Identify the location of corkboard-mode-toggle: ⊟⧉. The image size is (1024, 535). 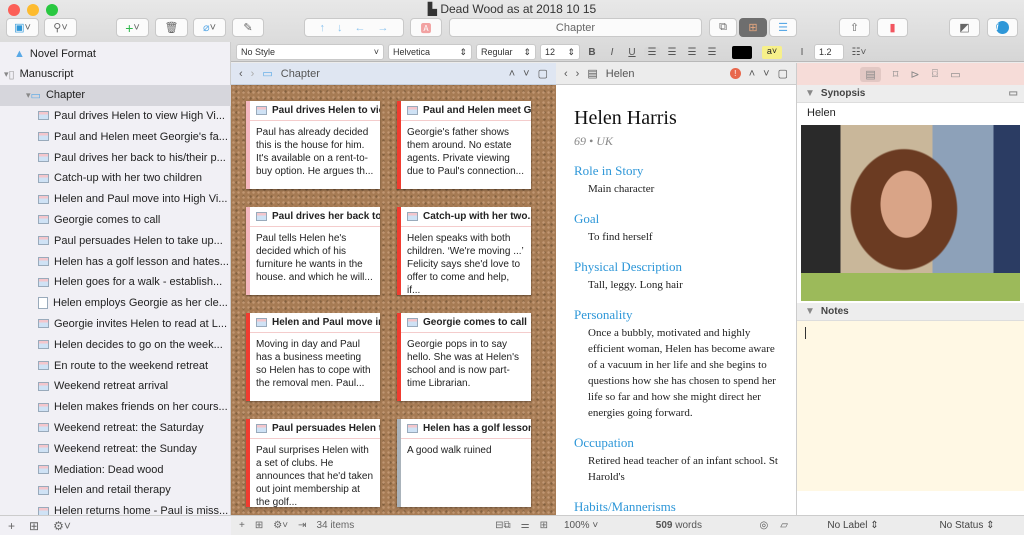
(503, 525).